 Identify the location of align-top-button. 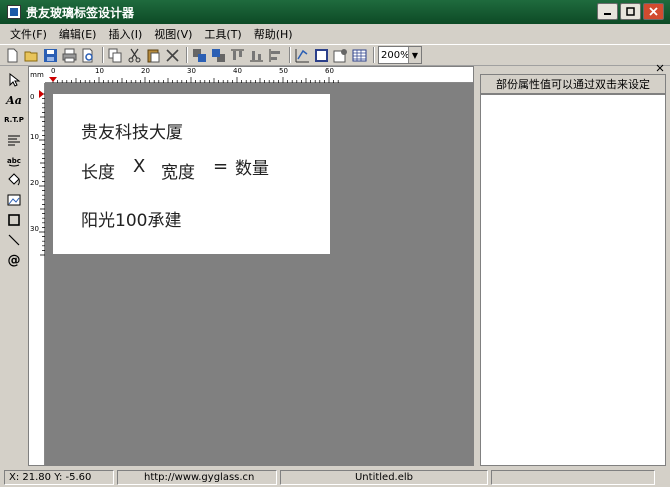
(237, 55).